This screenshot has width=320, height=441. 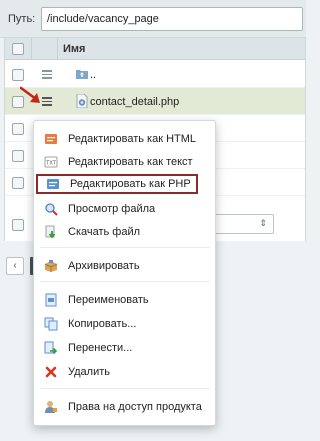 I want to click on menu-item-label: Архивировать, so click(x=104, y=266).